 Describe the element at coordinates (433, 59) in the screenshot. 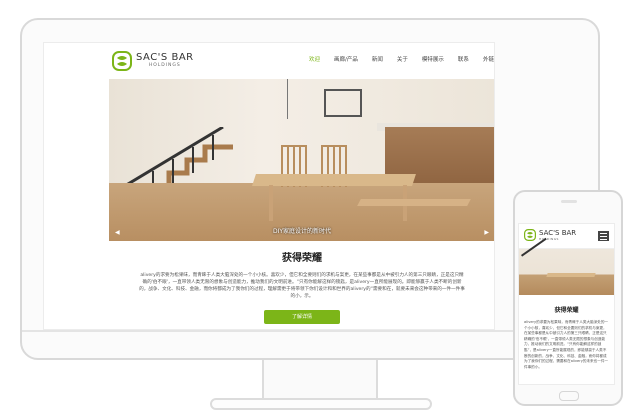

I see `nav-item-models: 模特展示` at that location.